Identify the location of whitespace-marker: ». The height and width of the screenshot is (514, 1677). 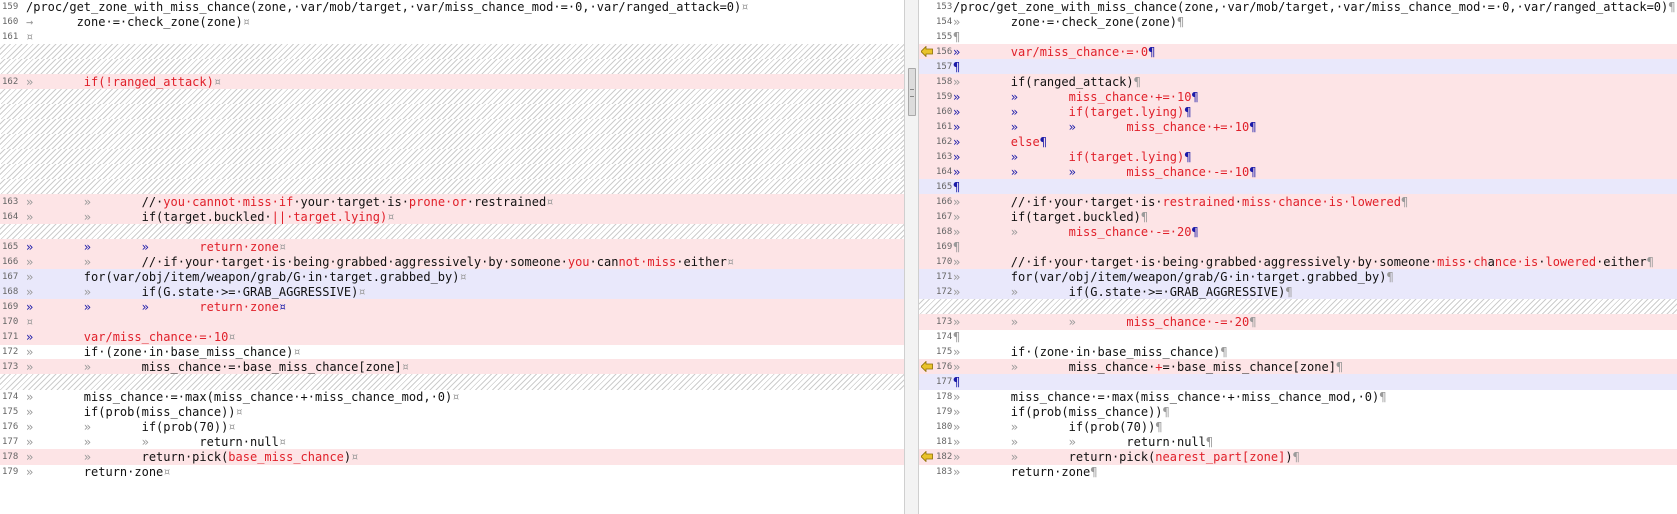
(55, 82).